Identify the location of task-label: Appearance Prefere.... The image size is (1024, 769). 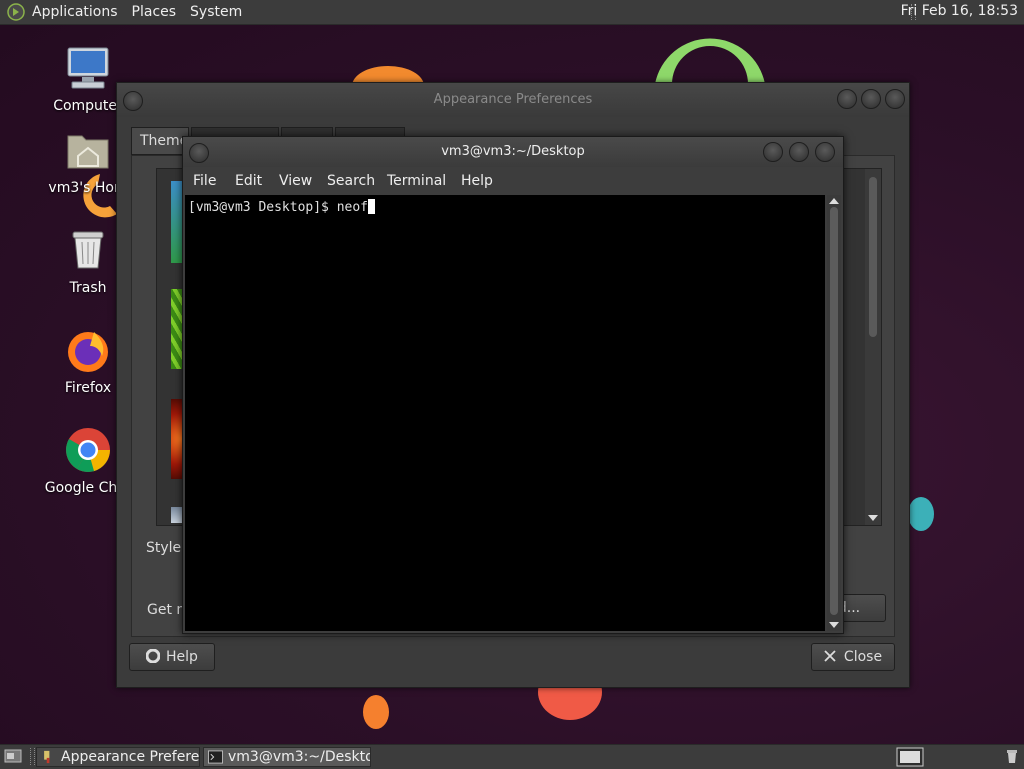
(130, 757).